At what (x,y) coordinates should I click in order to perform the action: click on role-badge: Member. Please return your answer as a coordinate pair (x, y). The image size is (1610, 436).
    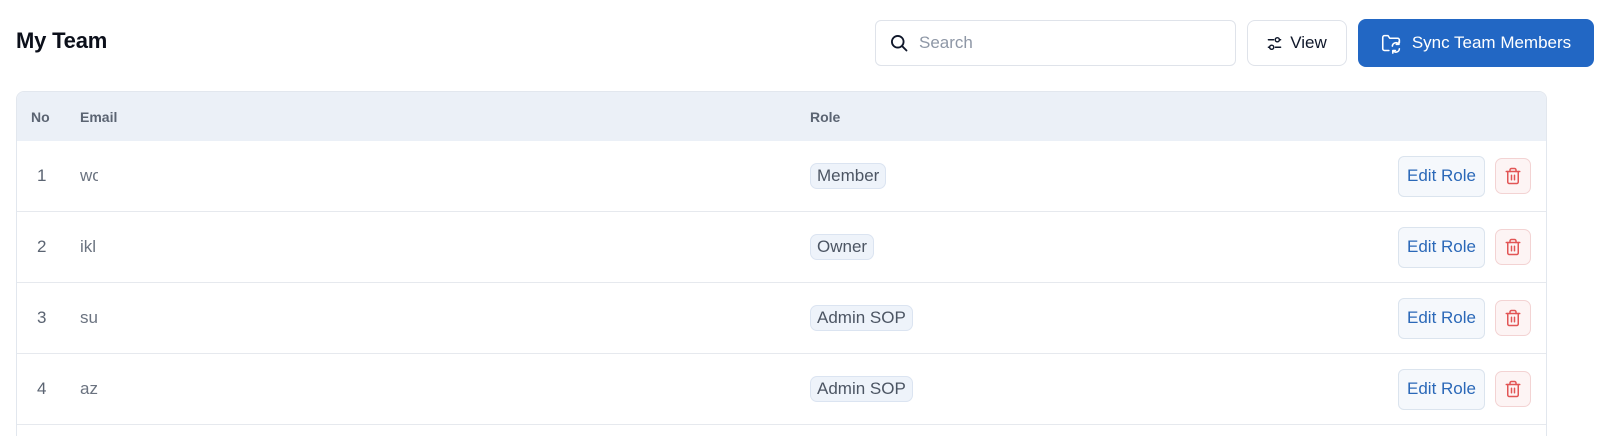
    Looking at the image, I should click on (848, 176).